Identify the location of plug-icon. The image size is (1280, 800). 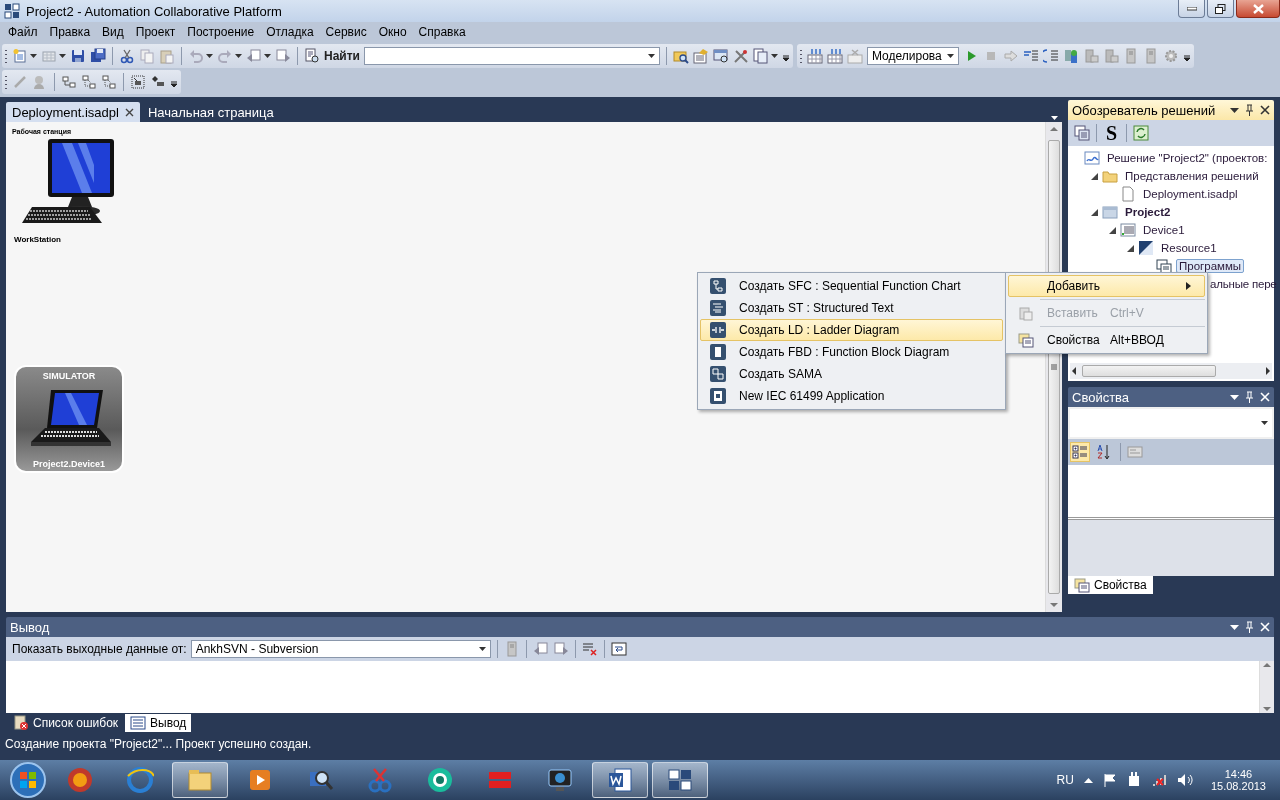
(1133, 780).